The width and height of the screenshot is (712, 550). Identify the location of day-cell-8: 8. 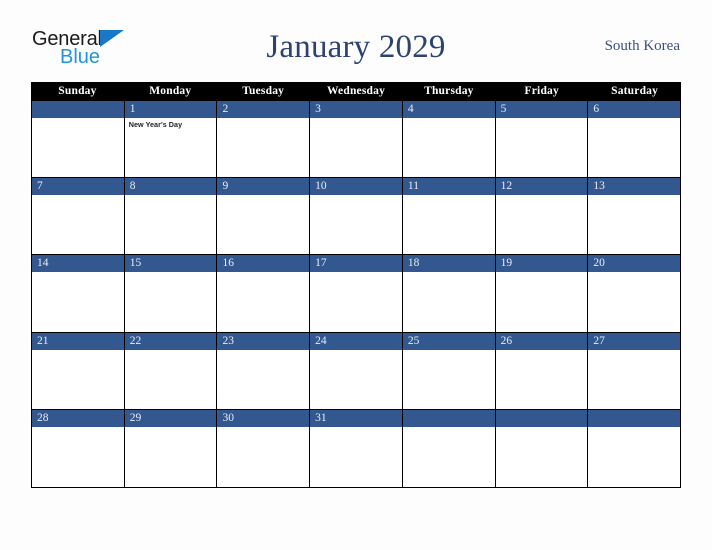
(171, 217).